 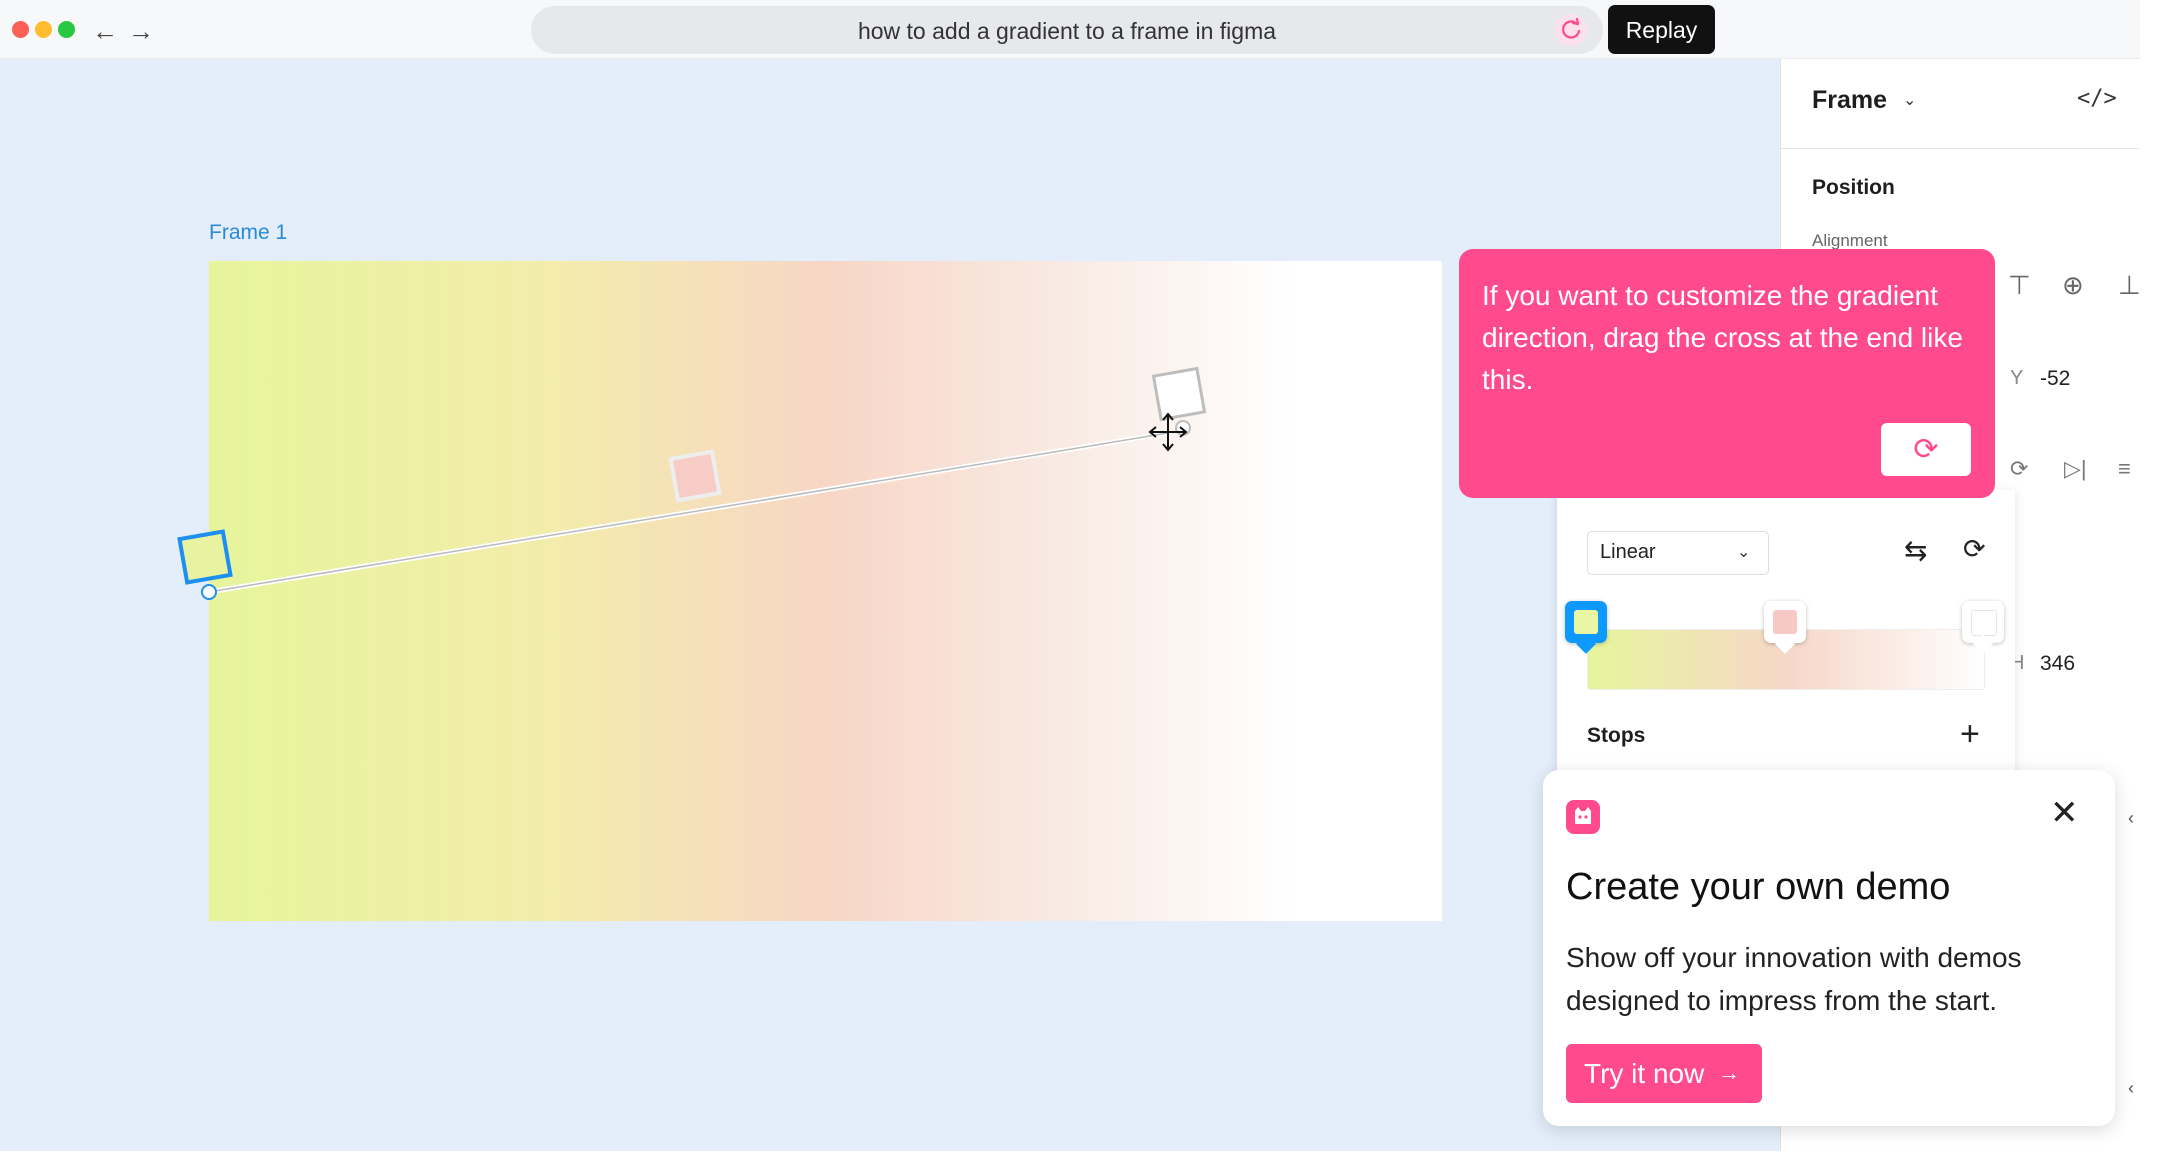 What do you see at coordinates (205, 557) in the screenshot?
I see `gradient-start-handle` at bounding box center [205, 557].